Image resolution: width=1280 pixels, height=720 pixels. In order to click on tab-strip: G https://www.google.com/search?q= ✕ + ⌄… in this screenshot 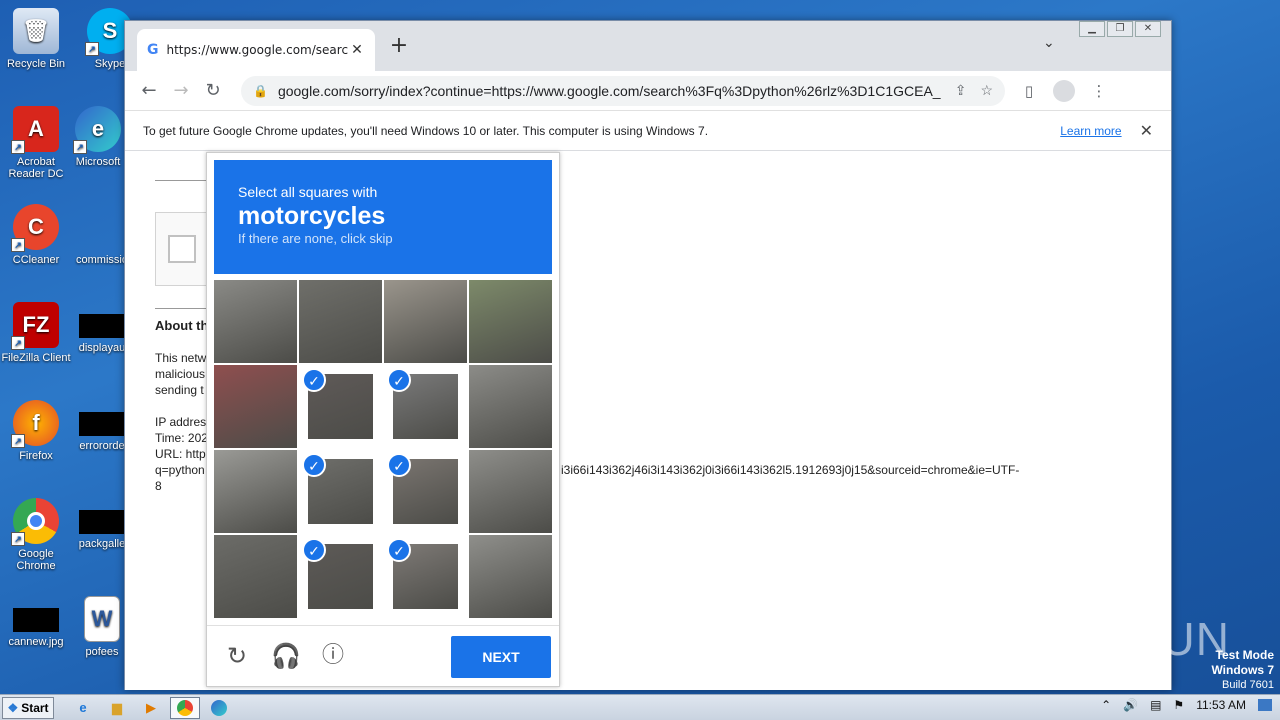, I will do `click(648, 46)`.